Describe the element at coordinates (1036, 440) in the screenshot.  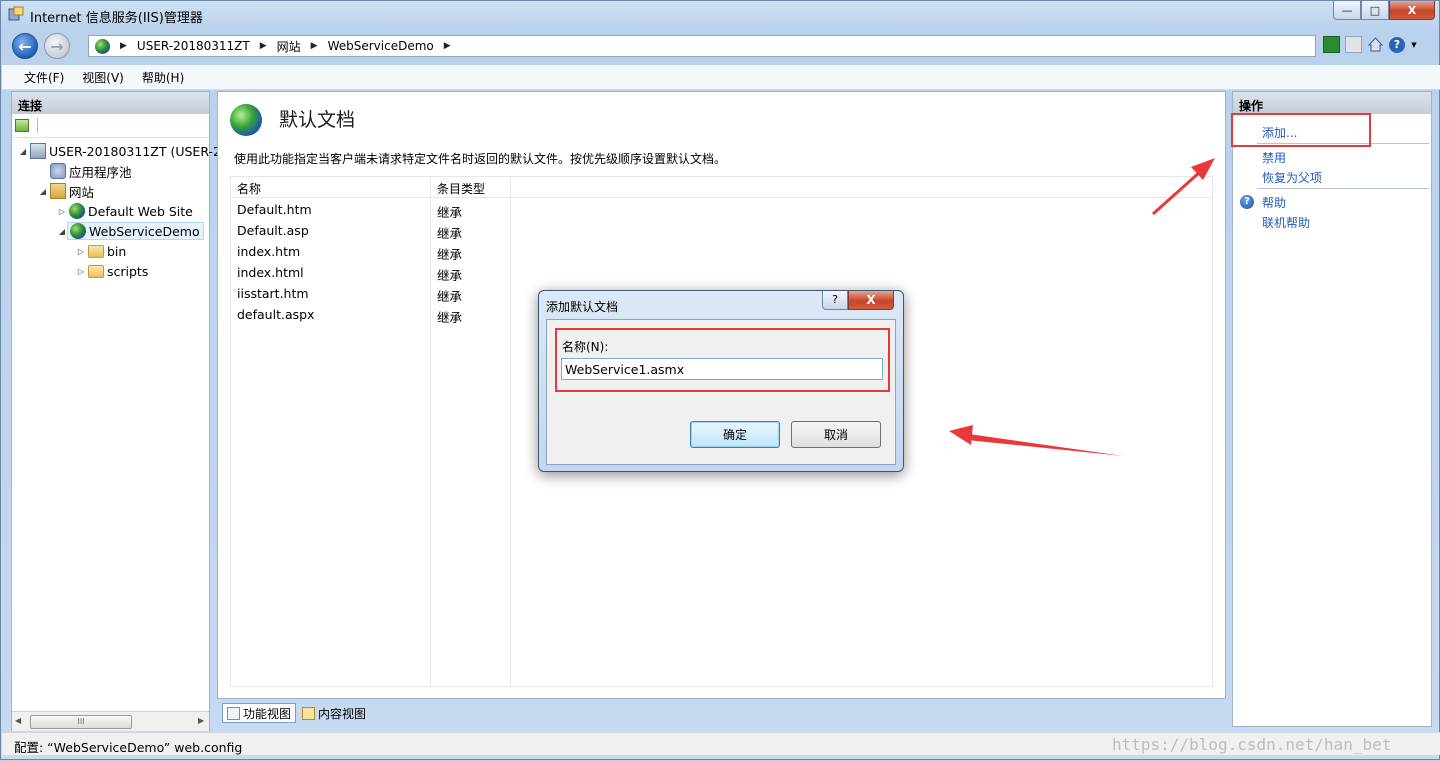
I see `arrow-to-dialog` at that location.